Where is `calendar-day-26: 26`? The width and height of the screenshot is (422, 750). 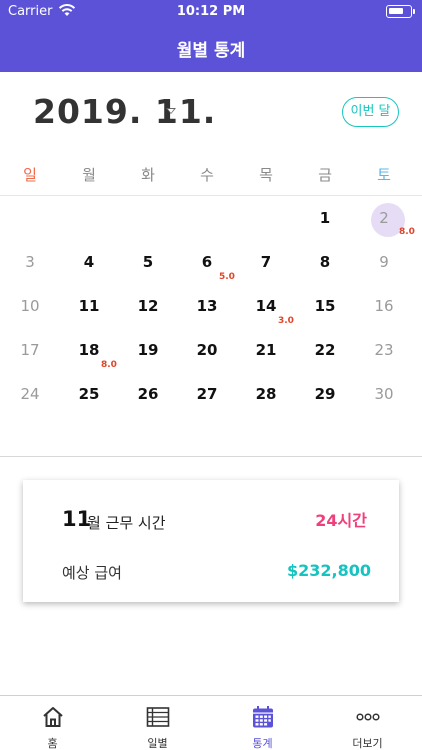 calendar-day-26: 26 is located at coordinates (148, 394).